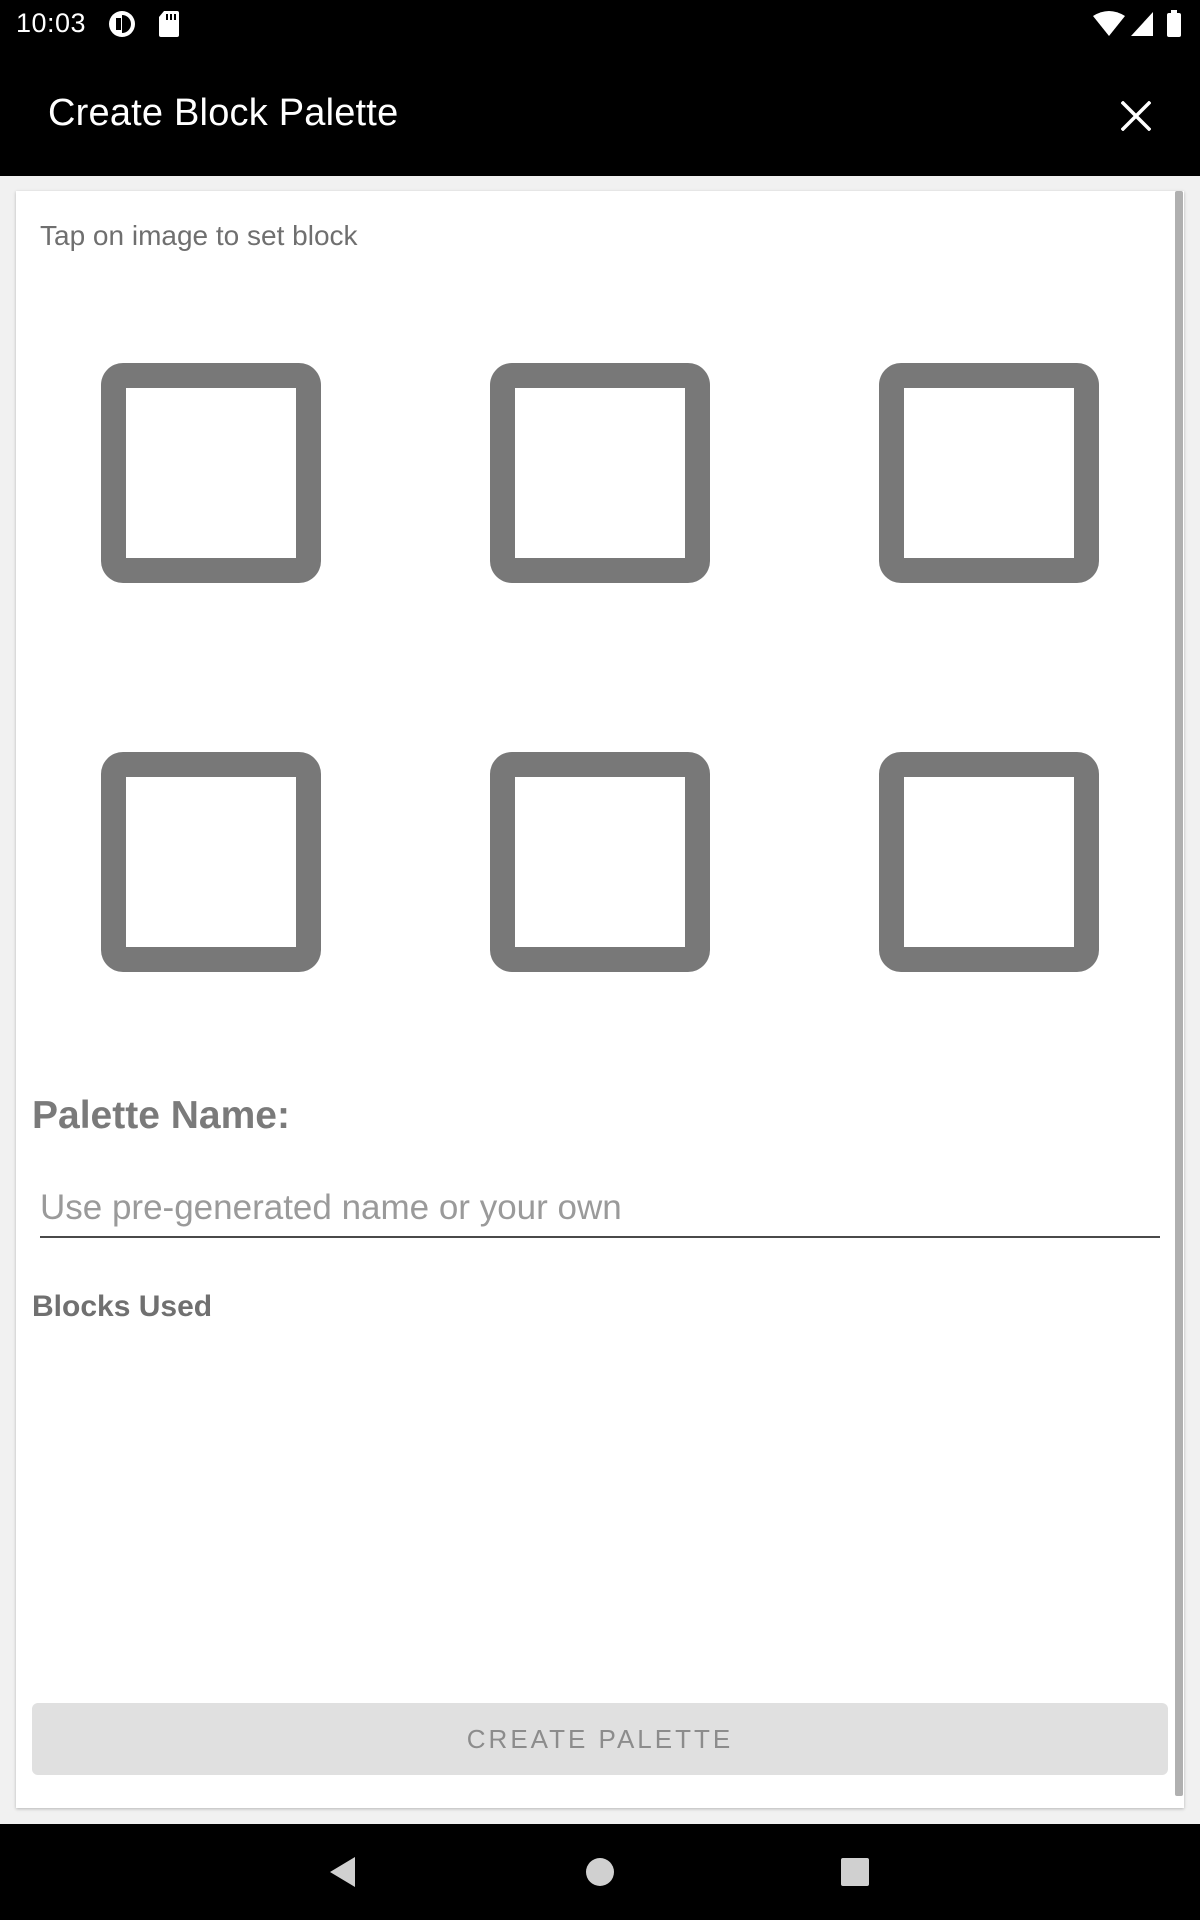 This screenshot has width=1200, height=1920. I want to click on recents-icon, so click(855, 1872).